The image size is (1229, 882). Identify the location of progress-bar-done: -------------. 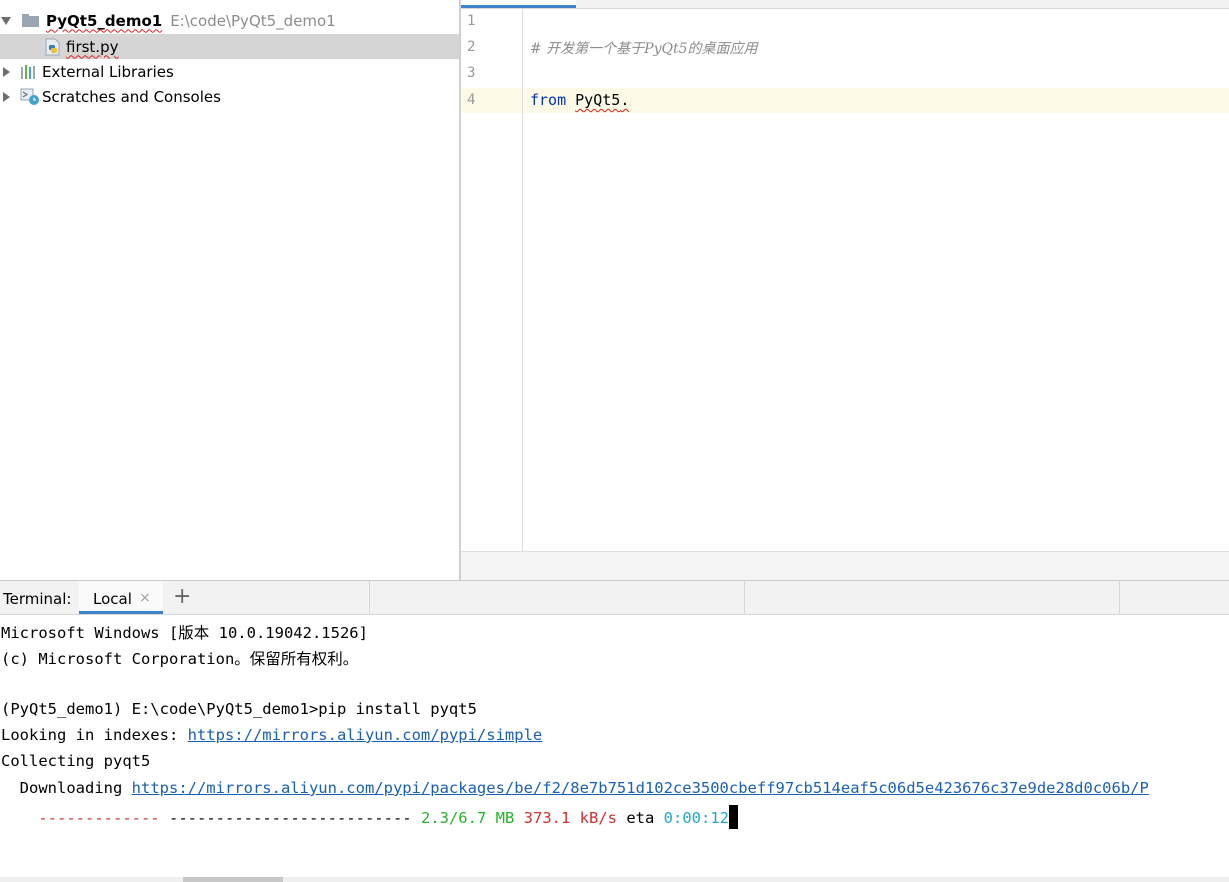
(99, 818).